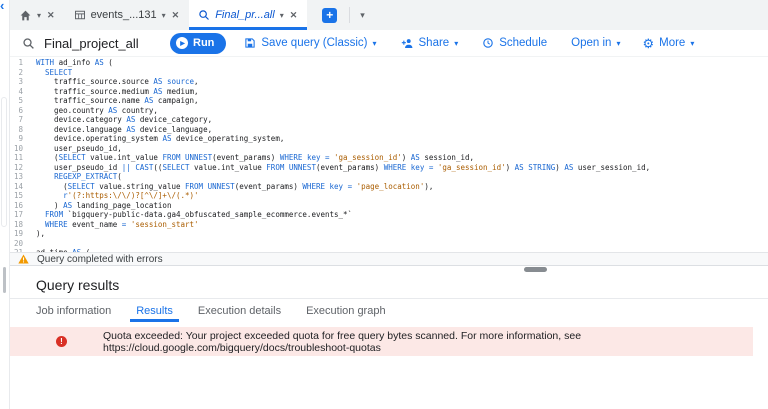 The image size is (768, 409). Describe the element at coordinates (389, 130) in the screenshot. I see `code-line: 8 device.language AS device_language,` at that location.